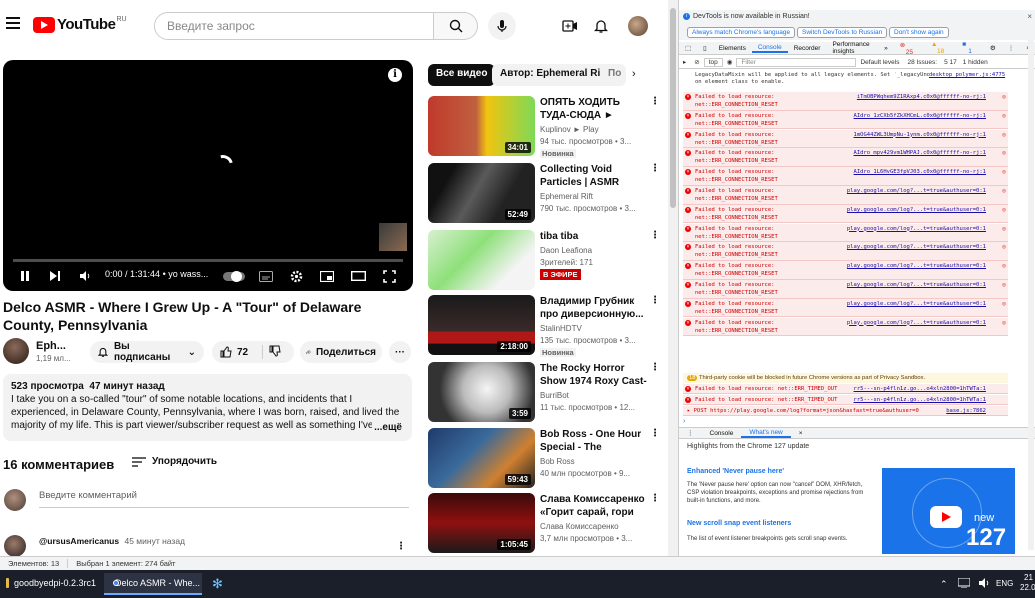 This screenshot has width=1035, height=598. What do you see at coordinates (327, 276) in the screenshot?
I see `miniplayer-button` at bounding box center [327, 276].